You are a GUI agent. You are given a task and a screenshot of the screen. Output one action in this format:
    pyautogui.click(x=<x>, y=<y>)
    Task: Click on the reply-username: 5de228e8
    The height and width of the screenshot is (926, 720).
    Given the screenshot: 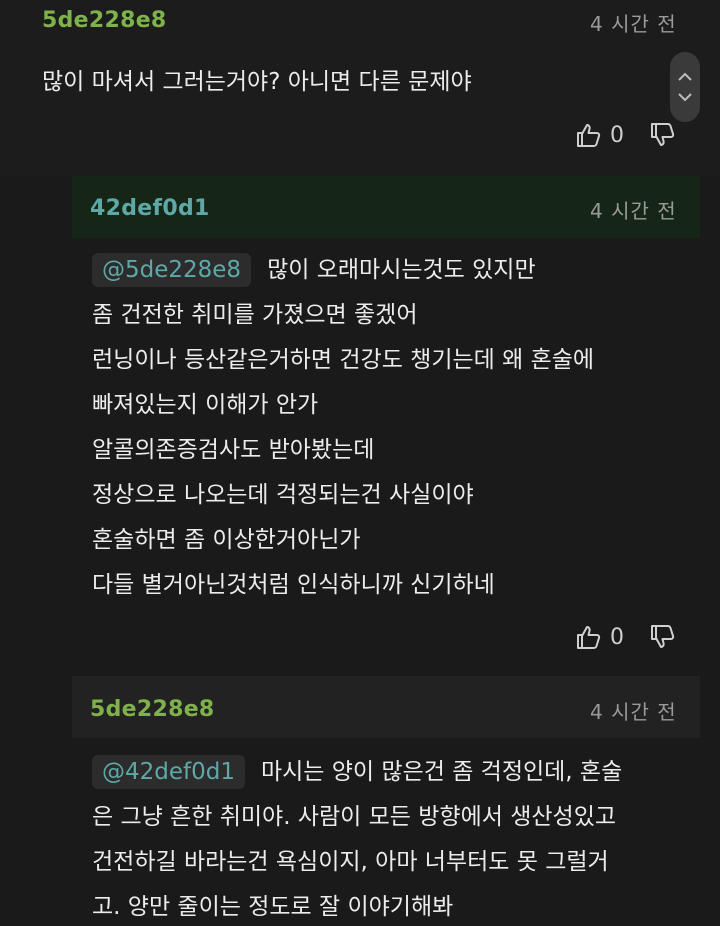 What is the action you would take?
    pyautogui.click(x=152, y=709)
    